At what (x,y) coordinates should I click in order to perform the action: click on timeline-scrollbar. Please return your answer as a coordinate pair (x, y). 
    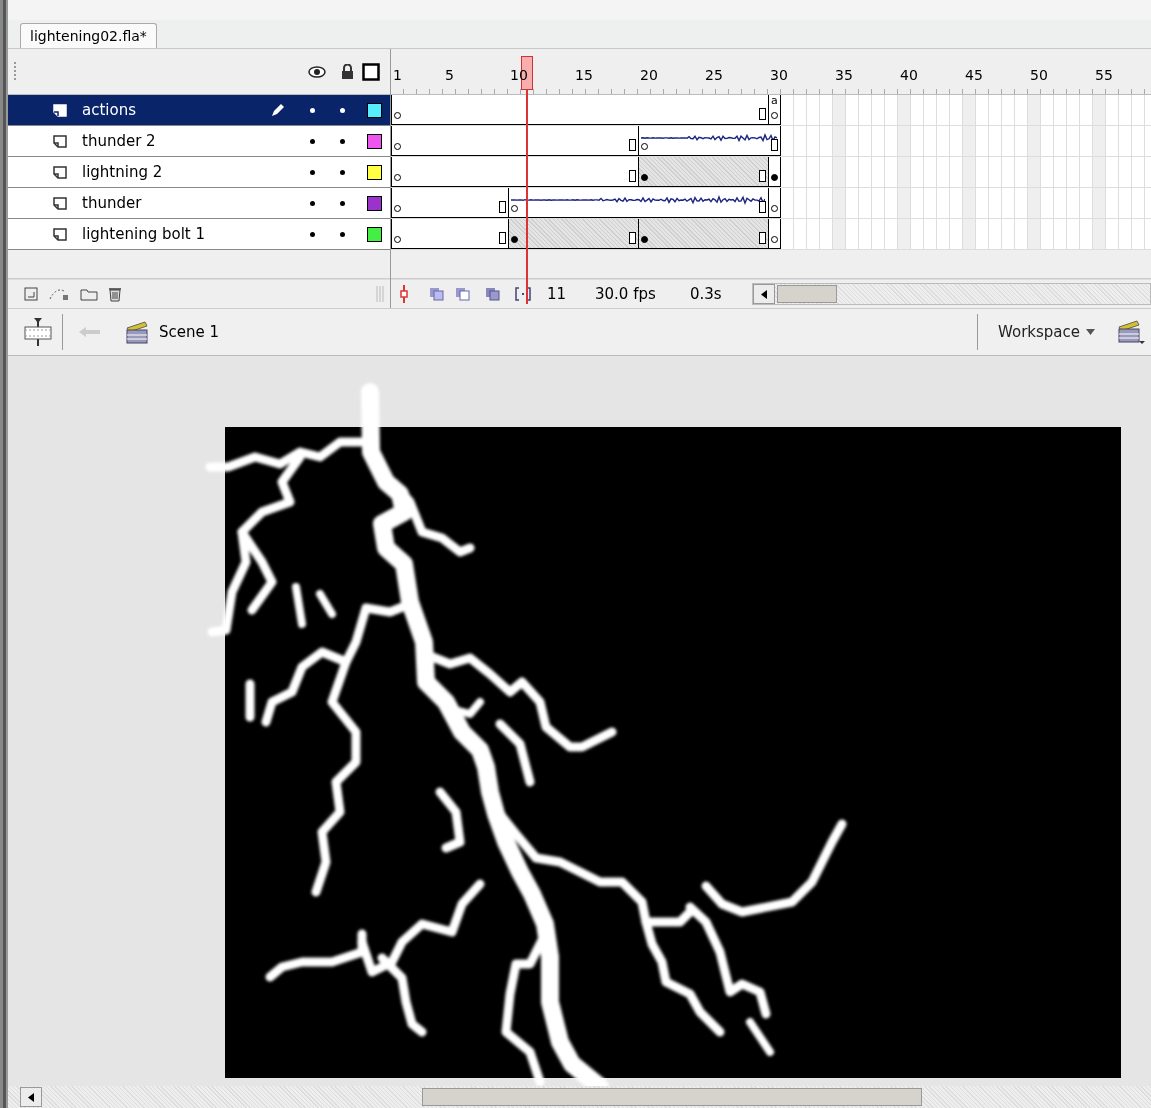
    Looking at the image, I should click on (951, 294).